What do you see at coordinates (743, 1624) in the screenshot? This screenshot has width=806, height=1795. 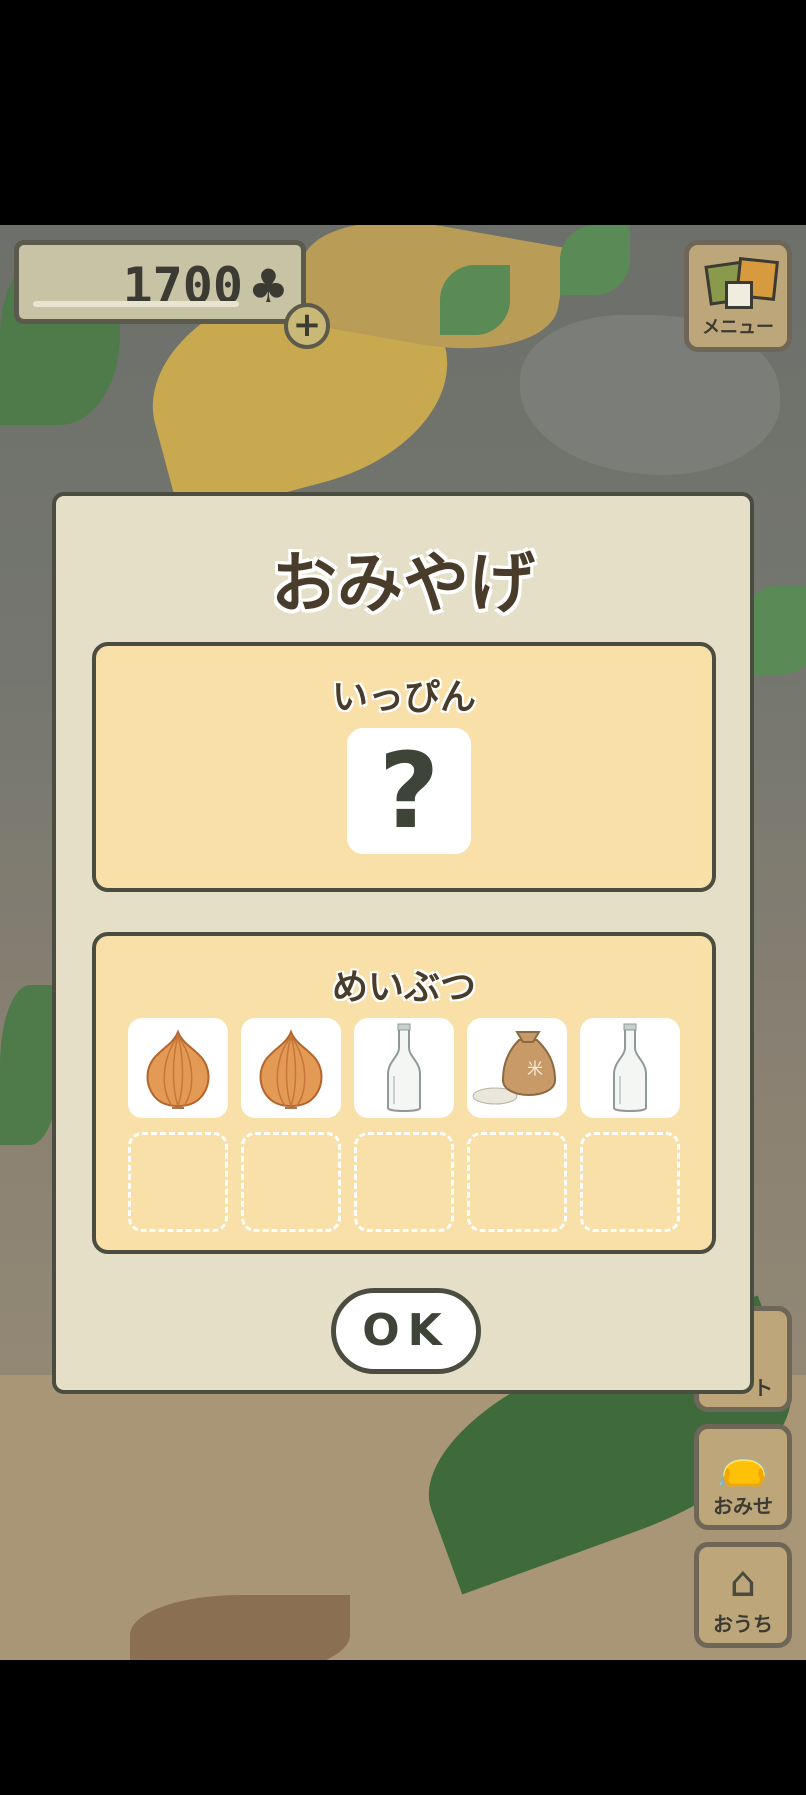 I see `house-label: おうち` at bounding box center [743, 1624].